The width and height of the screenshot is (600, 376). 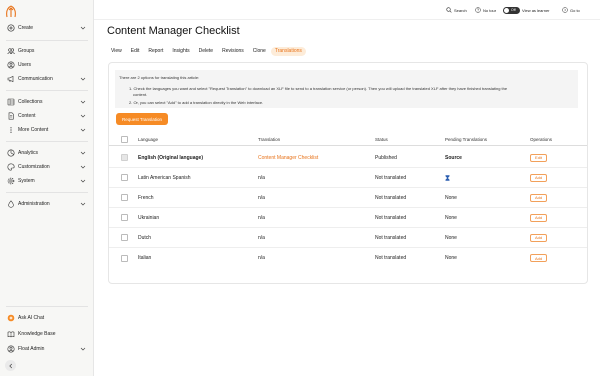 What do you see at coordinates (155, 51) in the screenshot?
I see `tab-report: Report` at bounding box center [155, 51].